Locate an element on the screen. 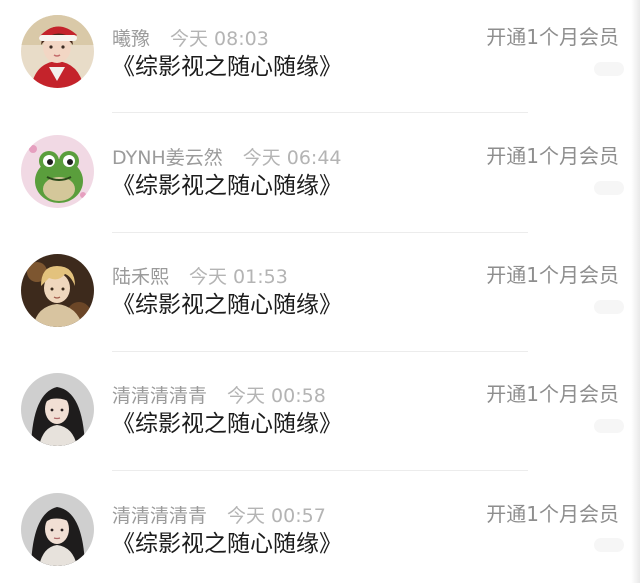  name-line: 曦豫 今天 08:03 is located at coordinates (190, 39).